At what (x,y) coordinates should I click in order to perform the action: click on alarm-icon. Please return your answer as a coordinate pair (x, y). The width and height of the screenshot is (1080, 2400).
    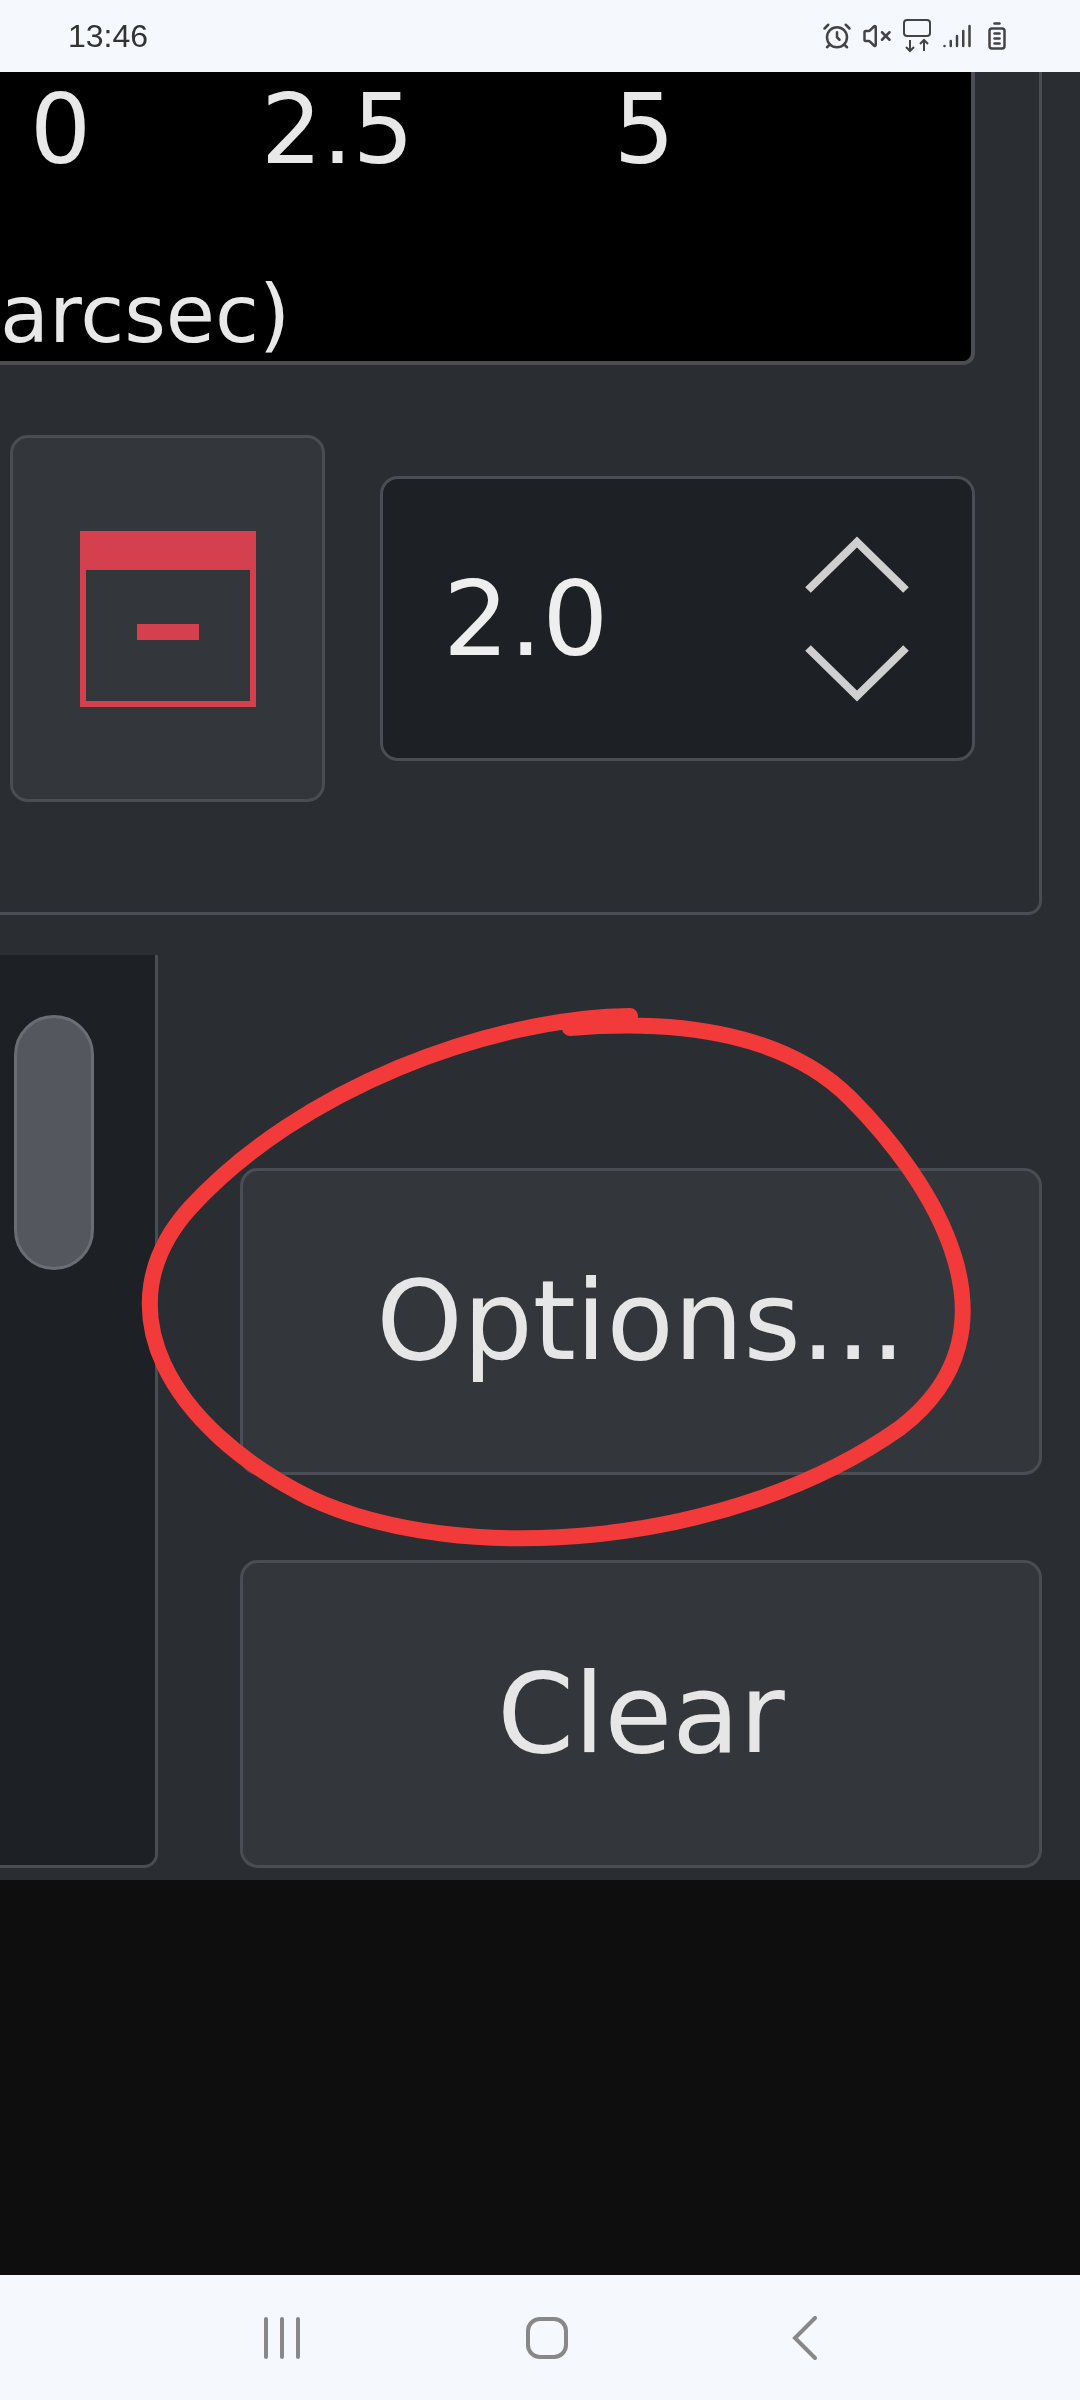
    Looking at the image, I should click on (837, 36).